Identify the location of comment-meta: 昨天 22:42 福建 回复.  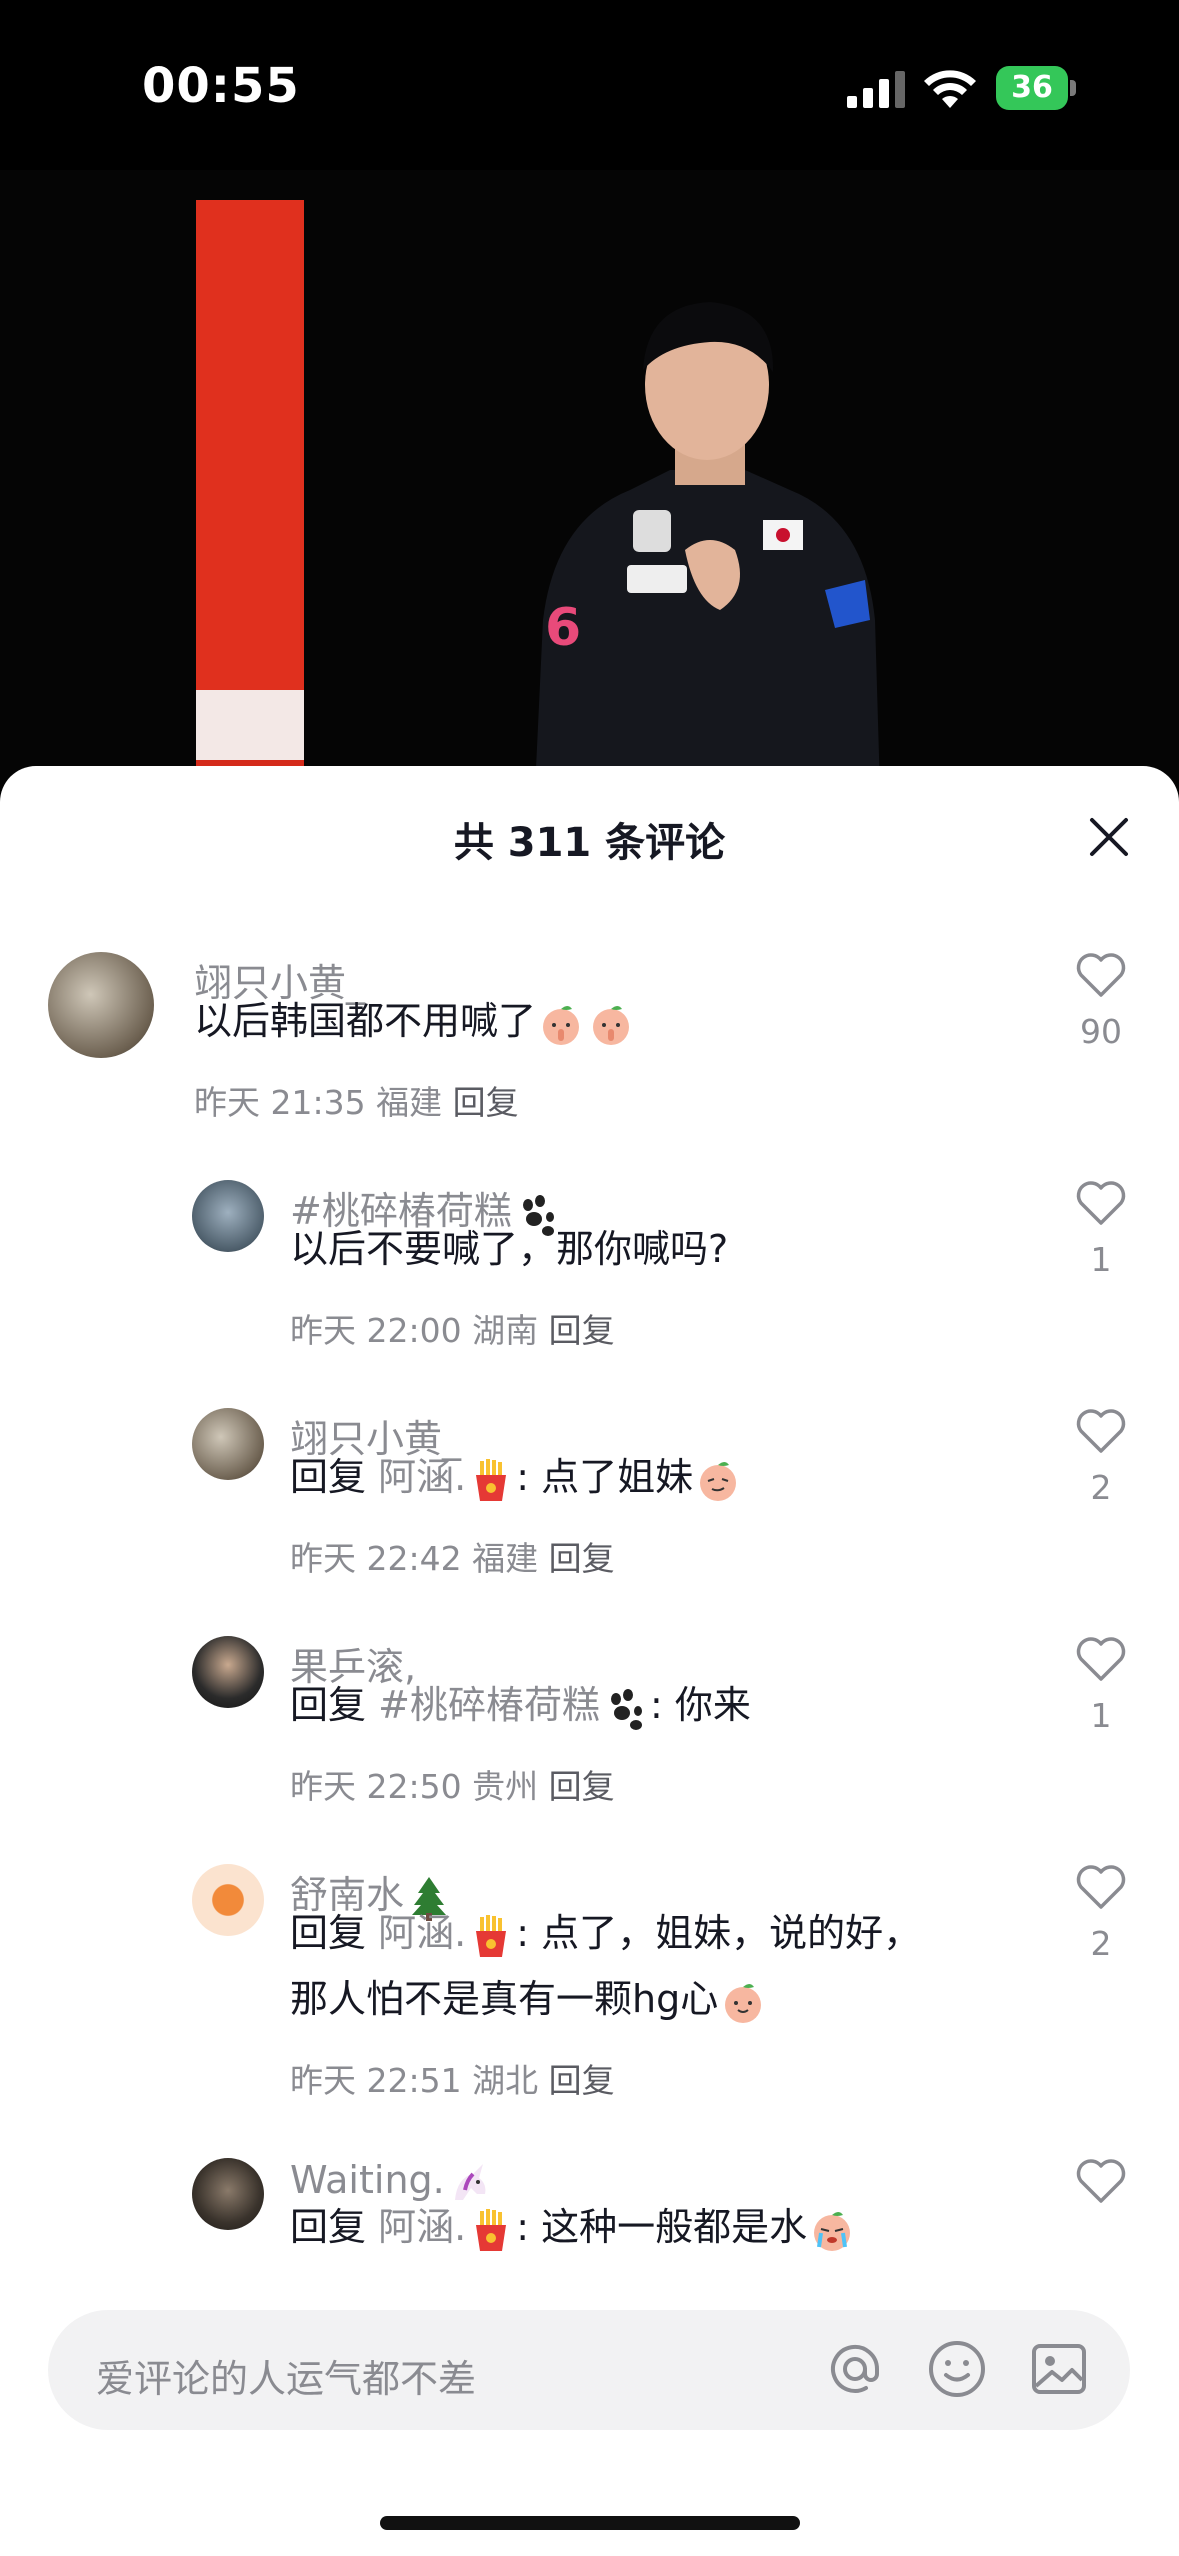
(452, 1558).